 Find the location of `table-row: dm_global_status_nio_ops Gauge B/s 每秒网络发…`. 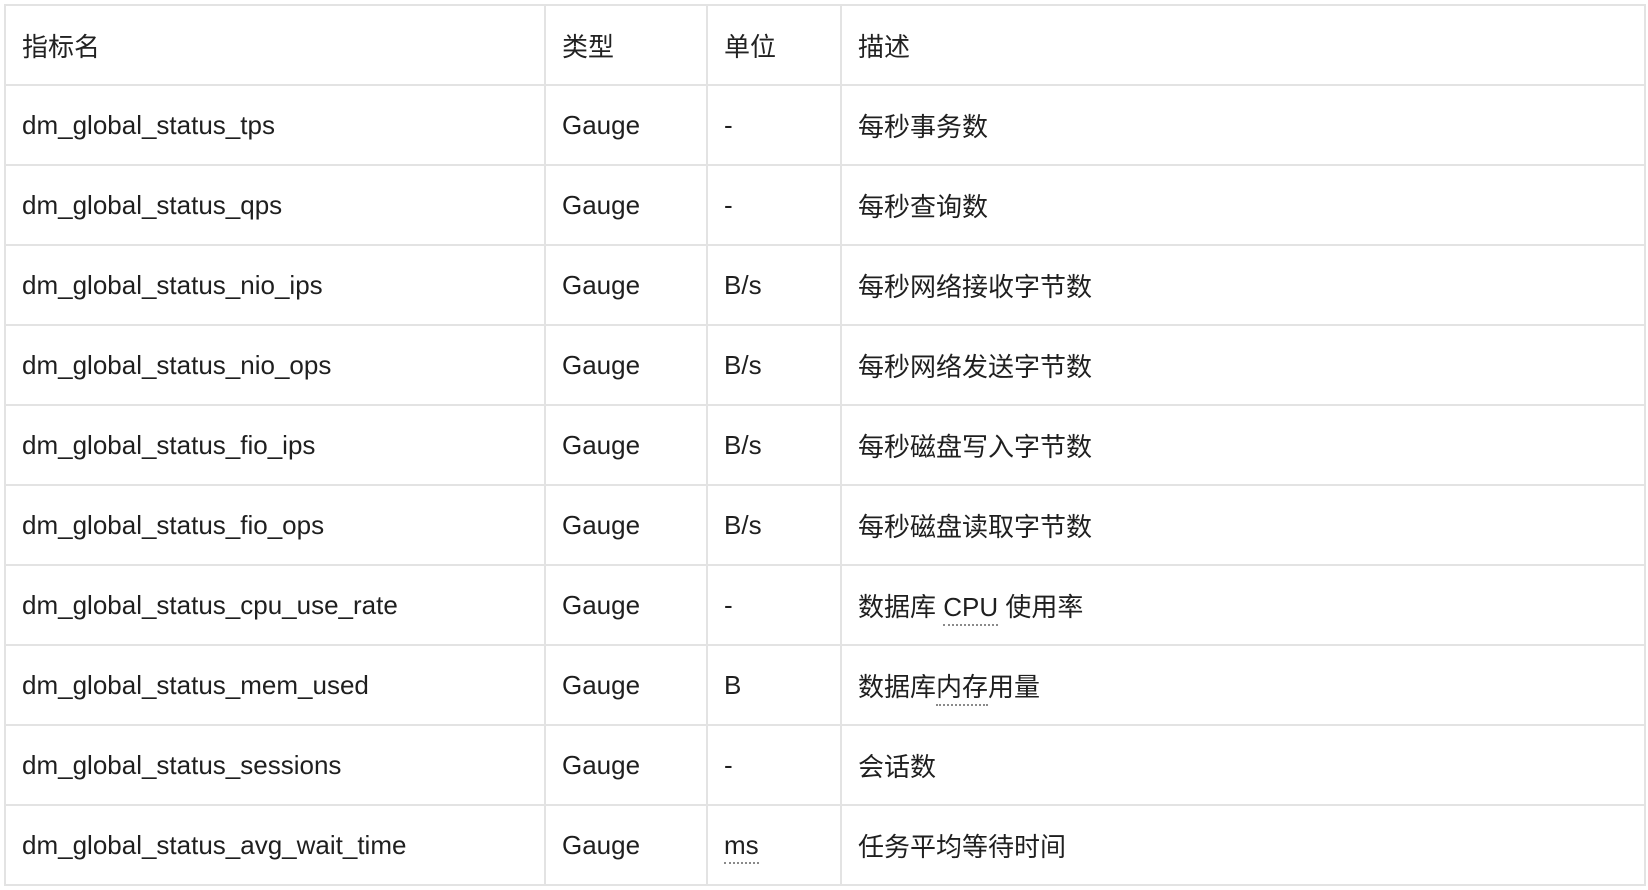

table-row: dm_global_status_nio_ops Gauge B/s 每秒网络发… is located at coordinates (825, 365).